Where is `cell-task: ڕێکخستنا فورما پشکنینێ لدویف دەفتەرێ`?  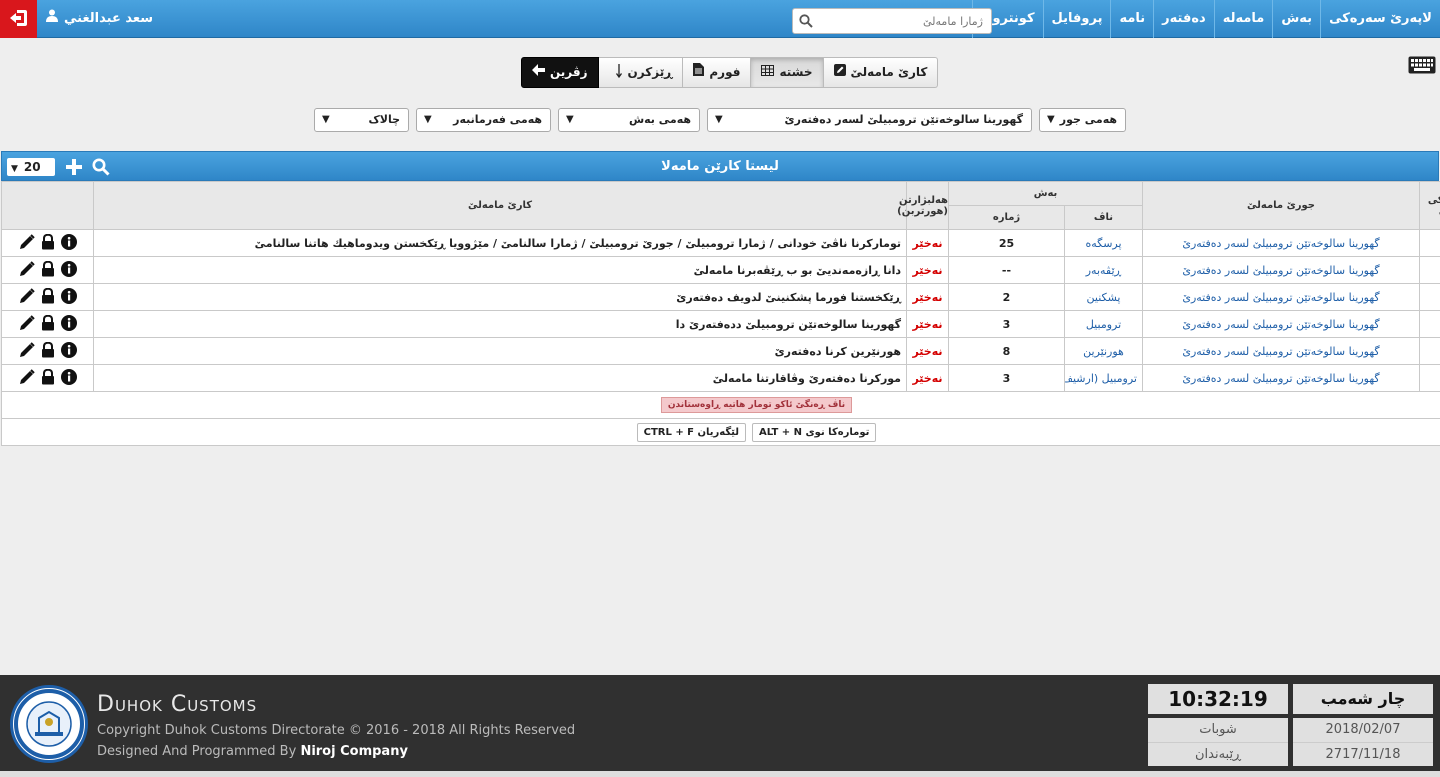 cell-task: ڕێکخستنا فورما پشکنینێ لدویف دەفتەرێ is located at coordinates (500, 297).